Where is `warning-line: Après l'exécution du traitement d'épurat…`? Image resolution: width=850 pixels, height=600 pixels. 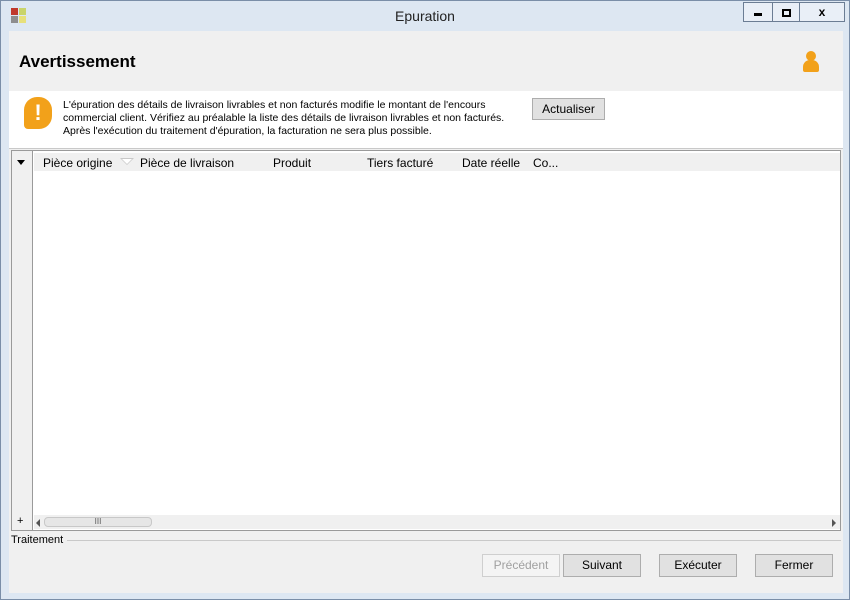 warning-line: Après l'exécution du traitement d'épurat… is located at coordinates (247, 131).